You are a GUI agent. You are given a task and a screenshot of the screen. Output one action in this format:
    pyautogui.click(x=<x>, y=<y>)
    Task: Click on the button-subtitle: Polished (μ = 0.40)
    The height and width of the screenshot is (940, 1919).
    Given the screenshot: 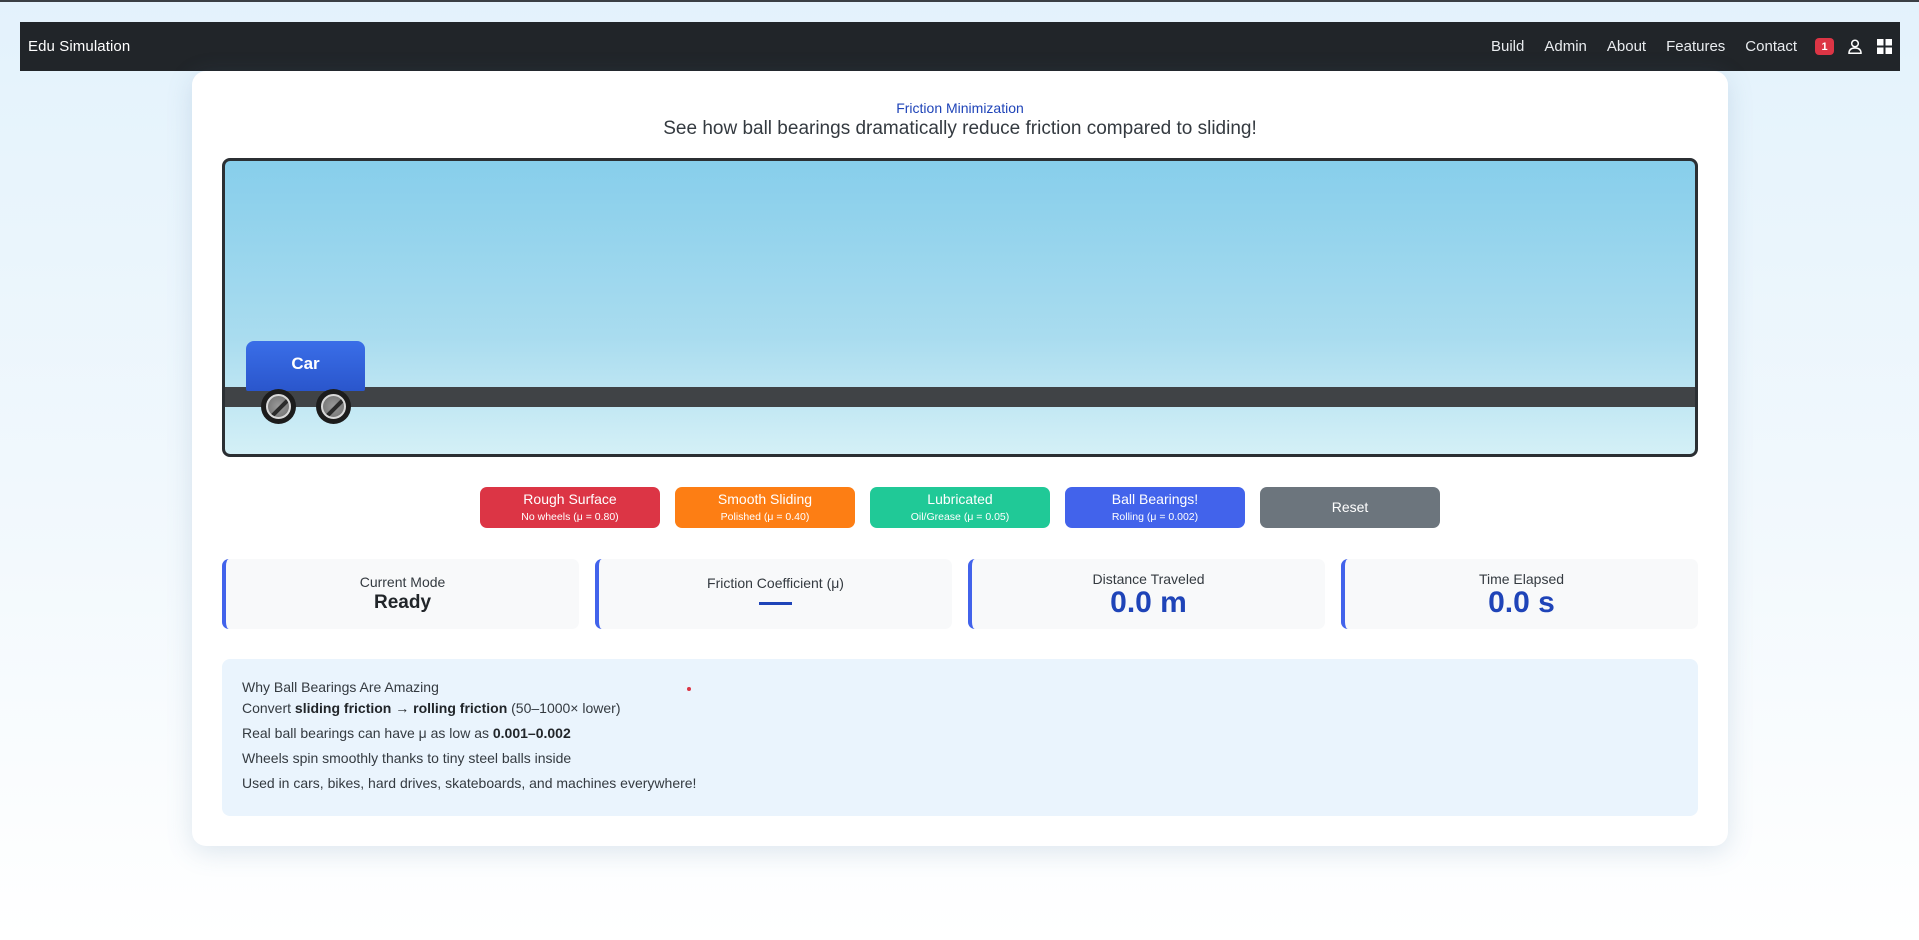 What is the action you would take?
    pyautogui.click(x=765, y=517)
    